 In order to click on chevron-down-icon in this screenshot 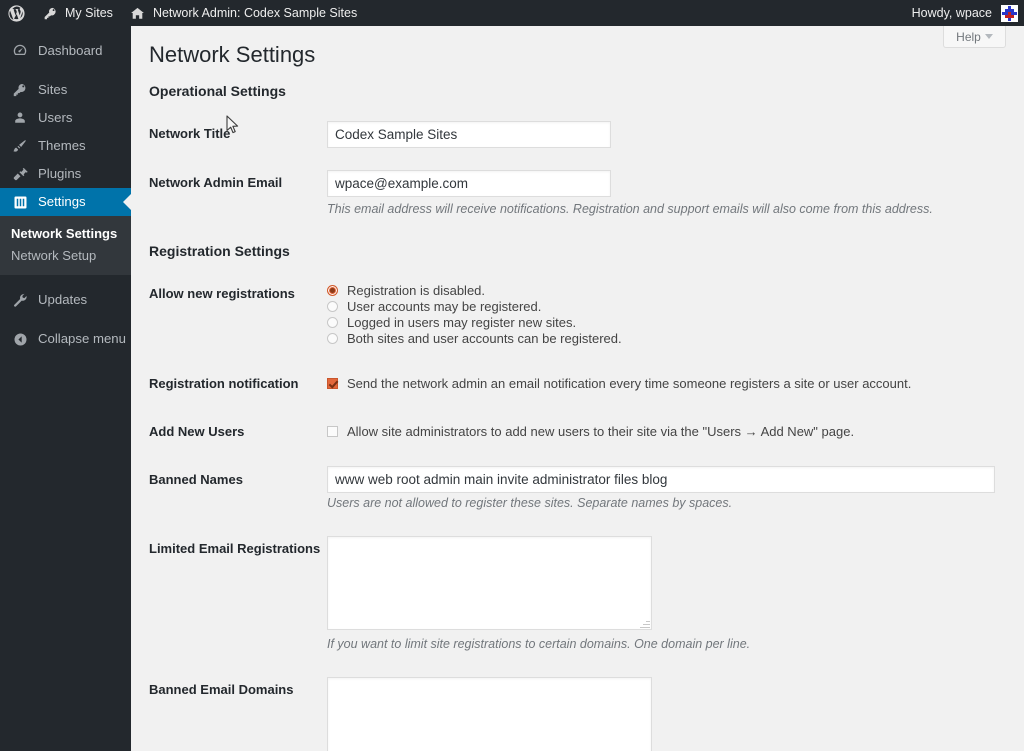, I will do `click(988, 36)`.